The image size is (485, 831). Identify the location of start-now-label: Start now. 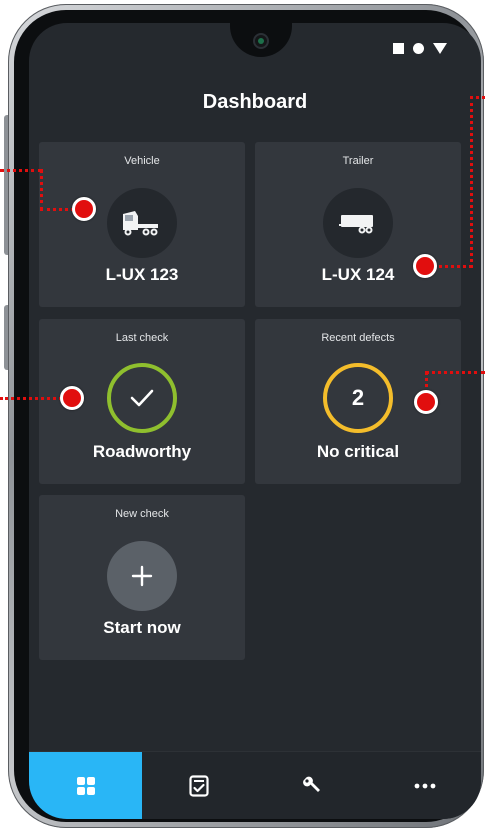
(142, 627).